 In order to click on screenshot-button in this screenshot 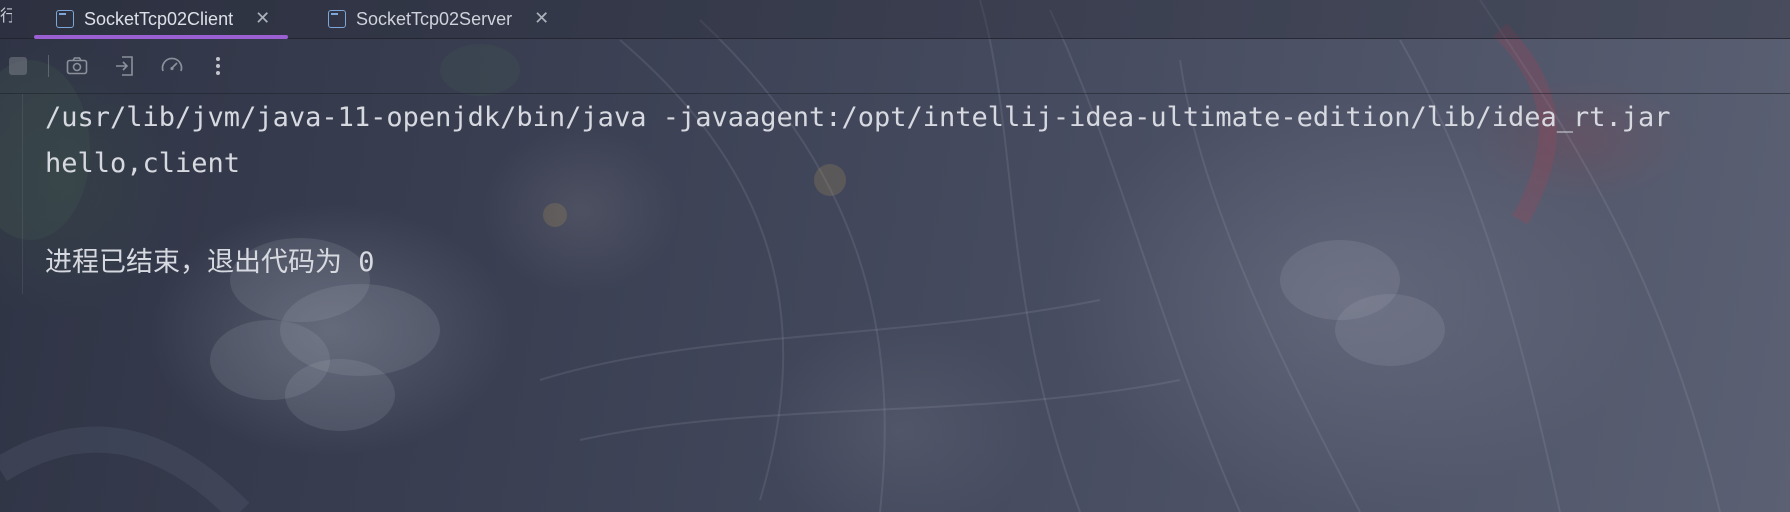, I will do `click(77, 66)`.